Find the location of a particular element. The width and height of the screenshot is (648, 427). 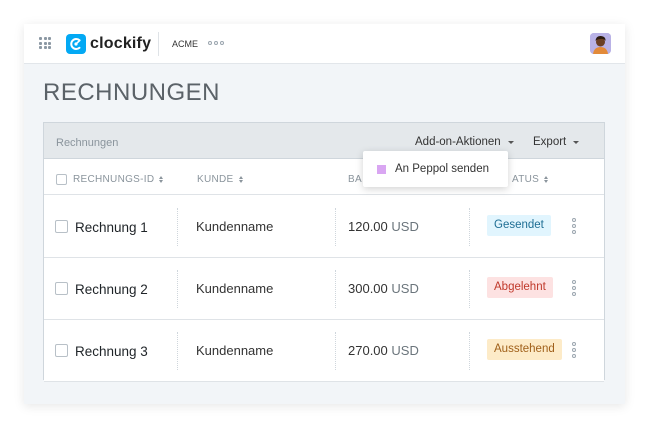

workspace-name: ACME is located at coordinates (185, 44).